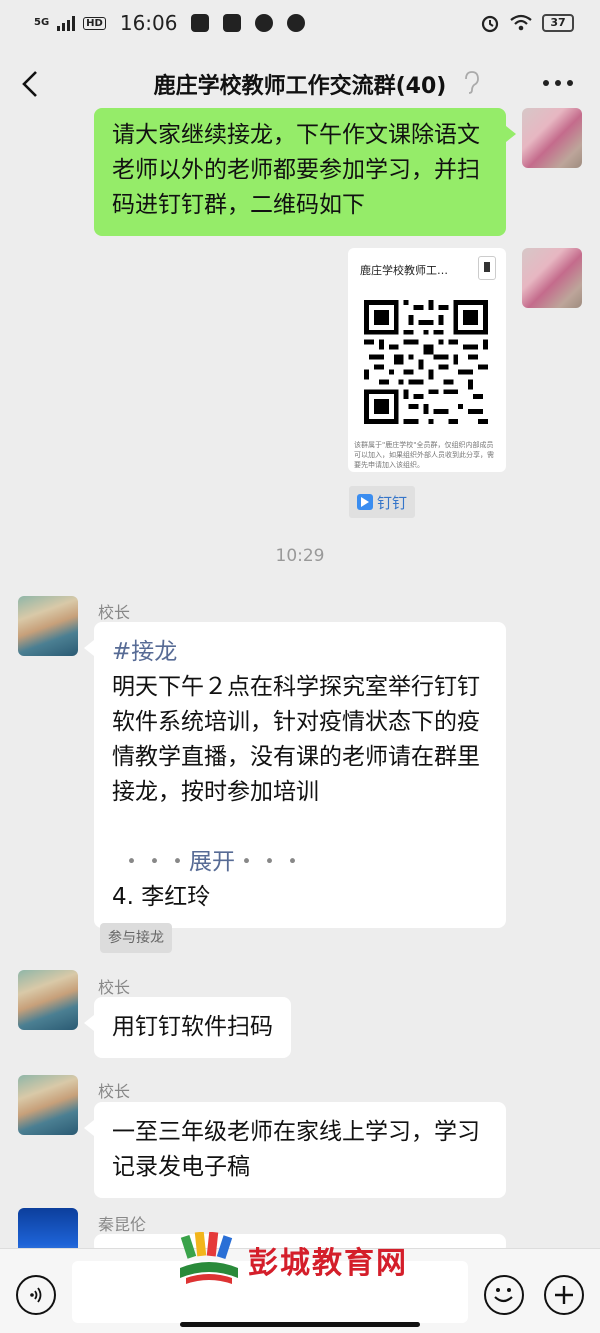 This screenshot has height=1333, width=600. I want to click on sender-name: 秦昆伦, so click(122, 1224).